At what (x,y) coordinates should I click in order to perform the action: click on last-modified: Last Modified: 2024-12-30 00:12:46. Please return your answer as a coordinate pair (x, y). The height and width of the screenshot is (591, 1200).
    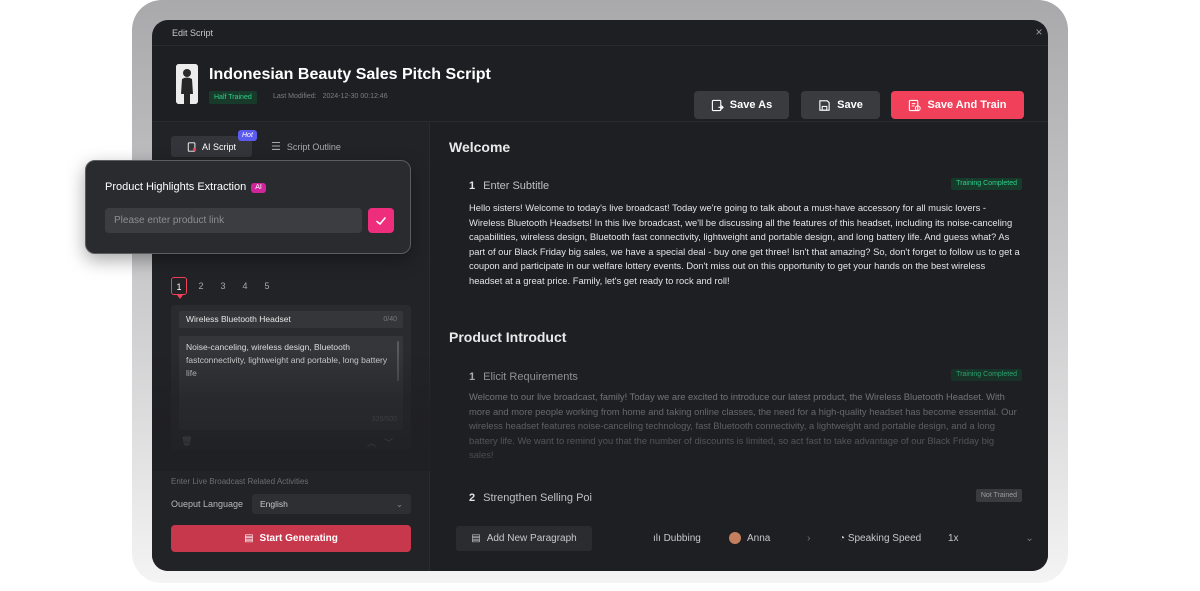
    Looking at the image, I should click on (330, 96).